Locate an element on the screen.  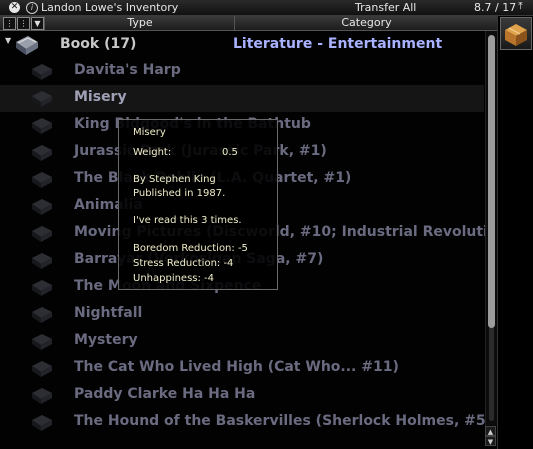
item-name: Davita's Harp is located at coordinates (127, 70).